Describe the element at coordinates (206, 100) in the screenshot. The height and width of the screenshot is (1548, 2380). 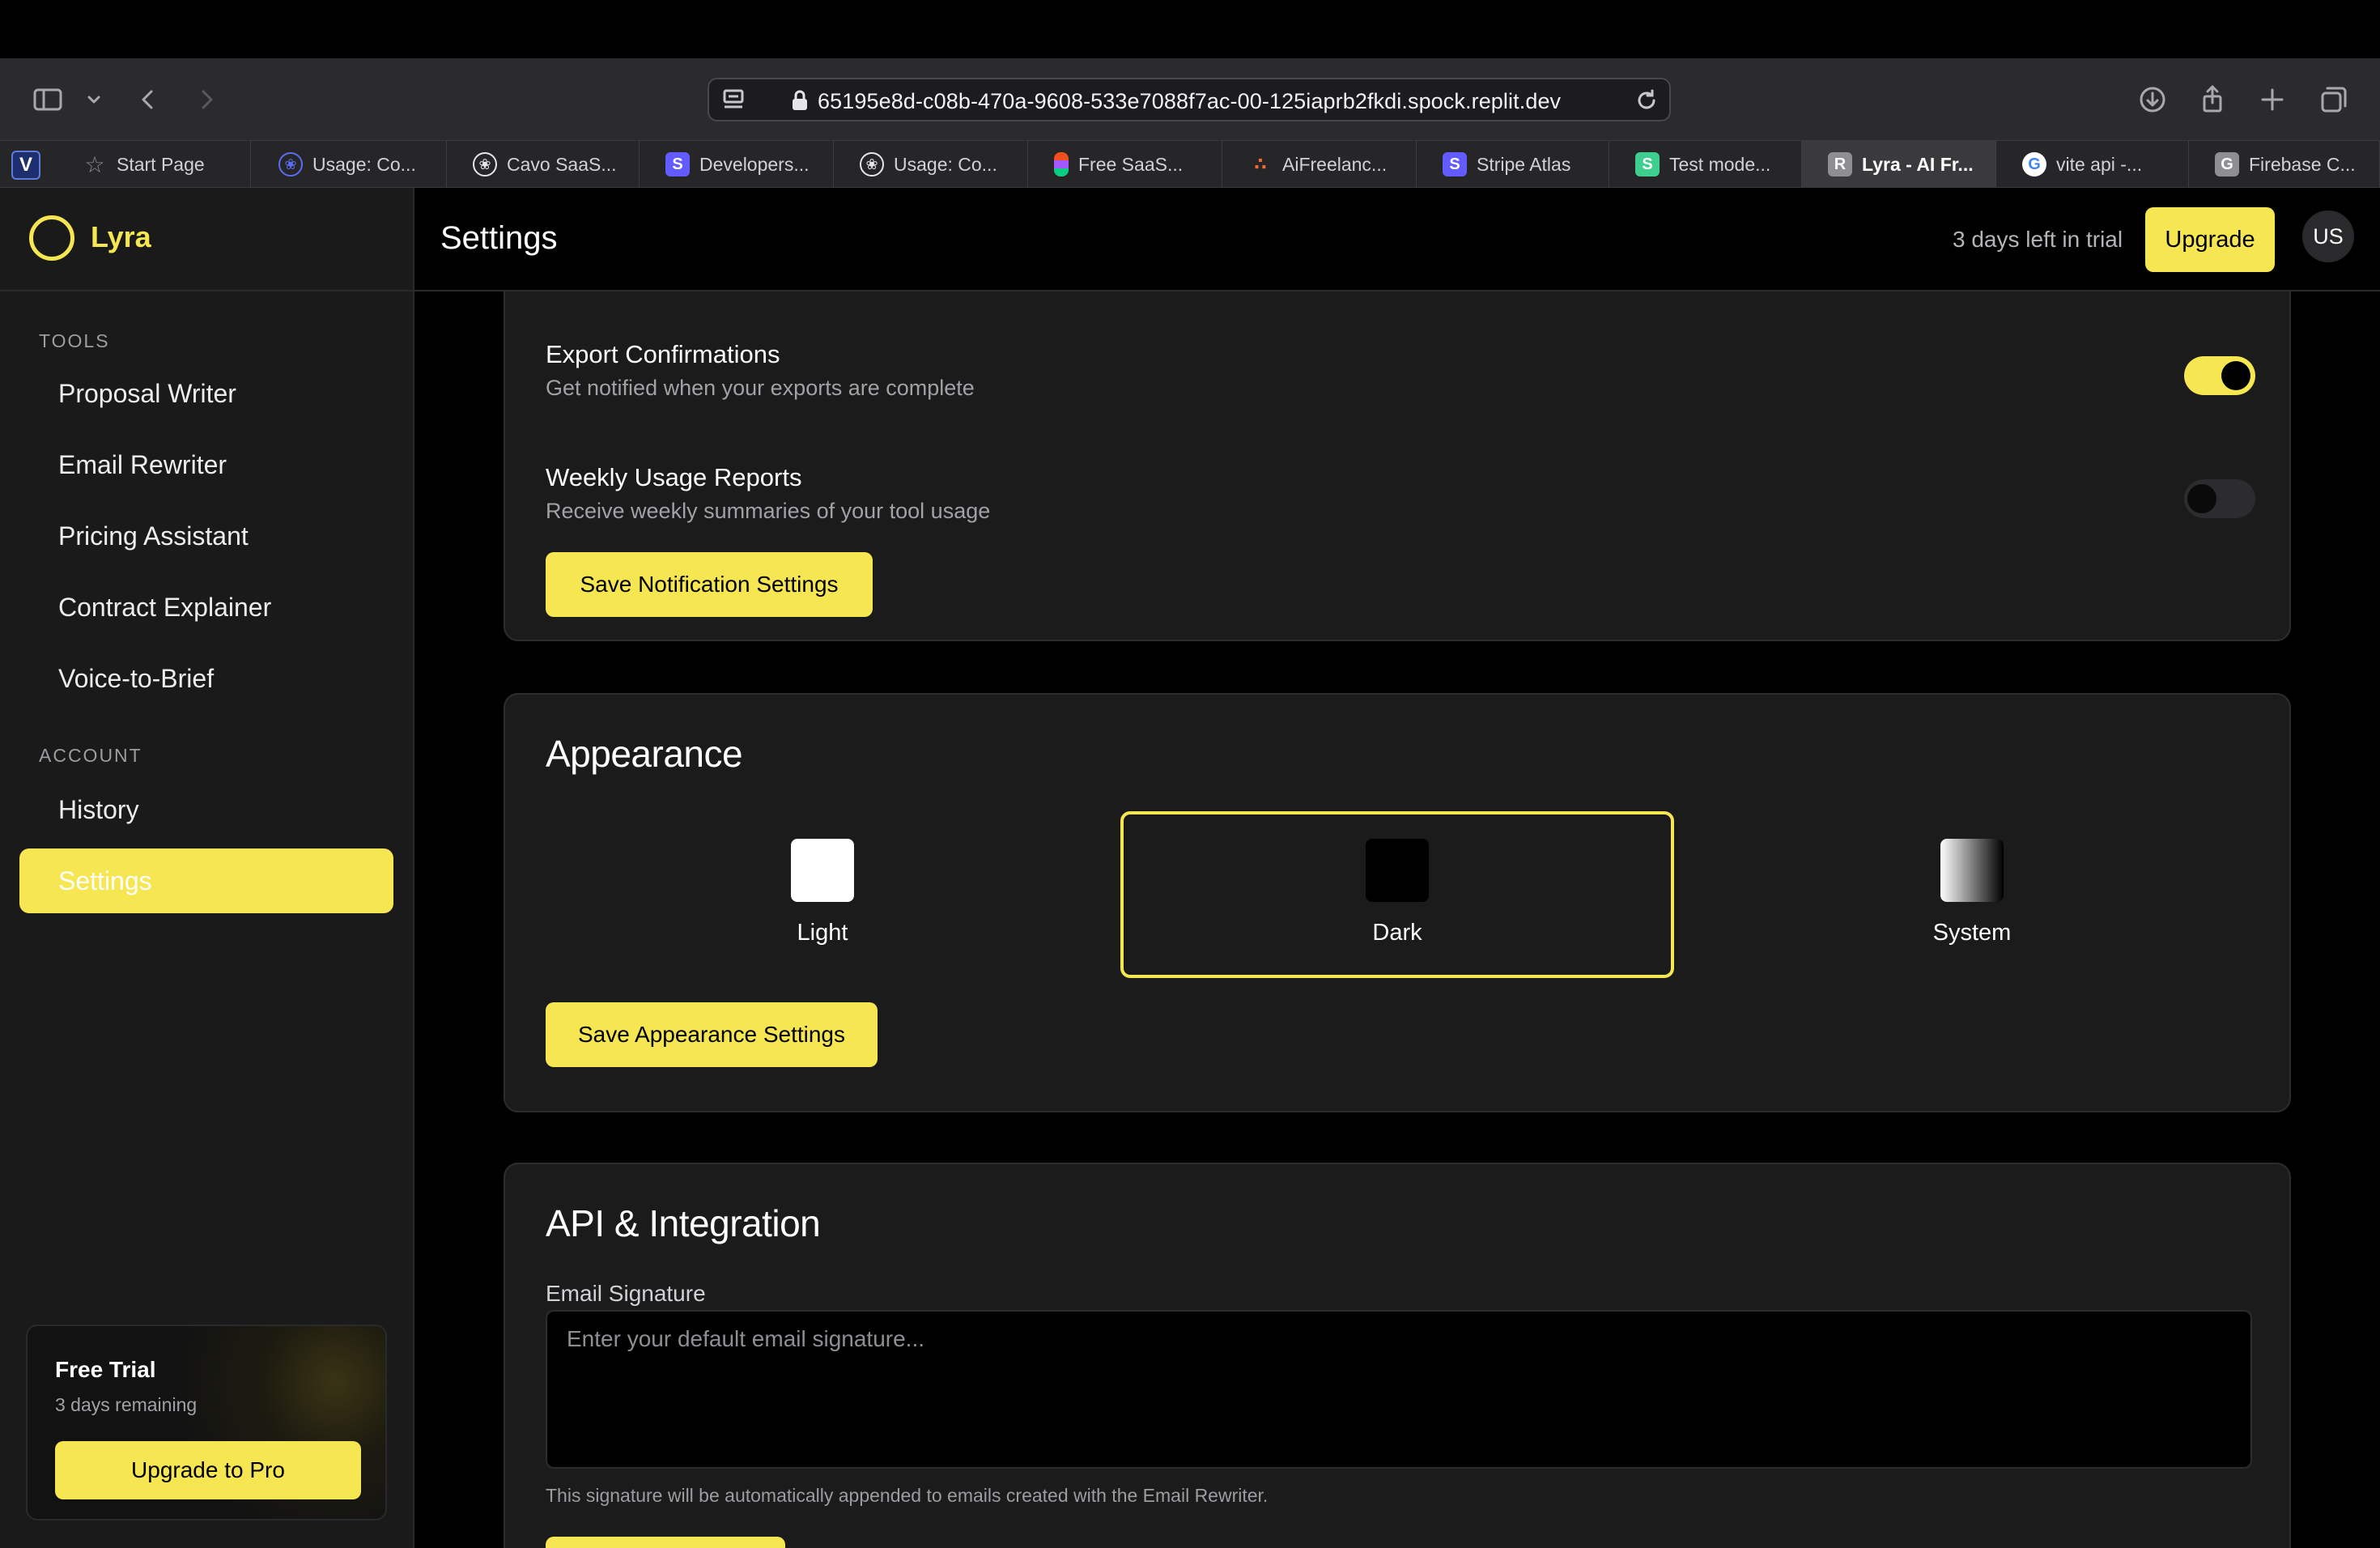
I see `forward-icon` at that location.